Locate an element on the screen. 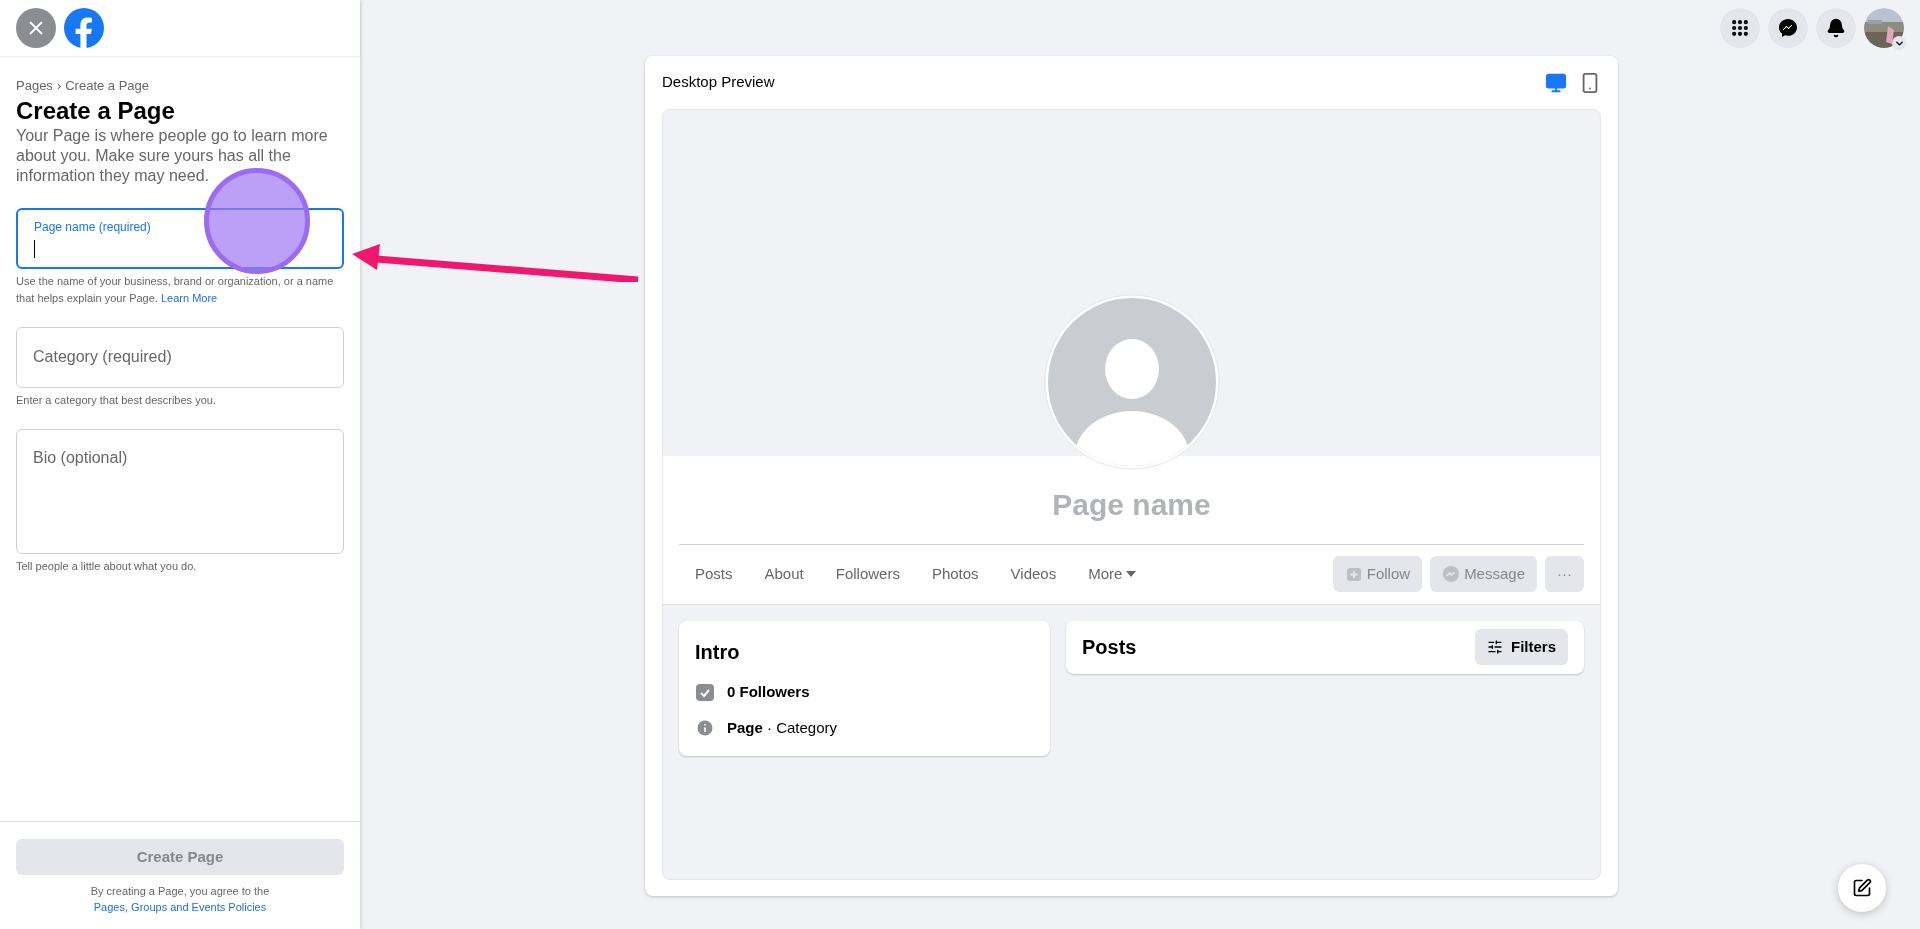 The width and height of the screenshot is (1920, 929). follow-icon is located at coordinates (1353, 574).